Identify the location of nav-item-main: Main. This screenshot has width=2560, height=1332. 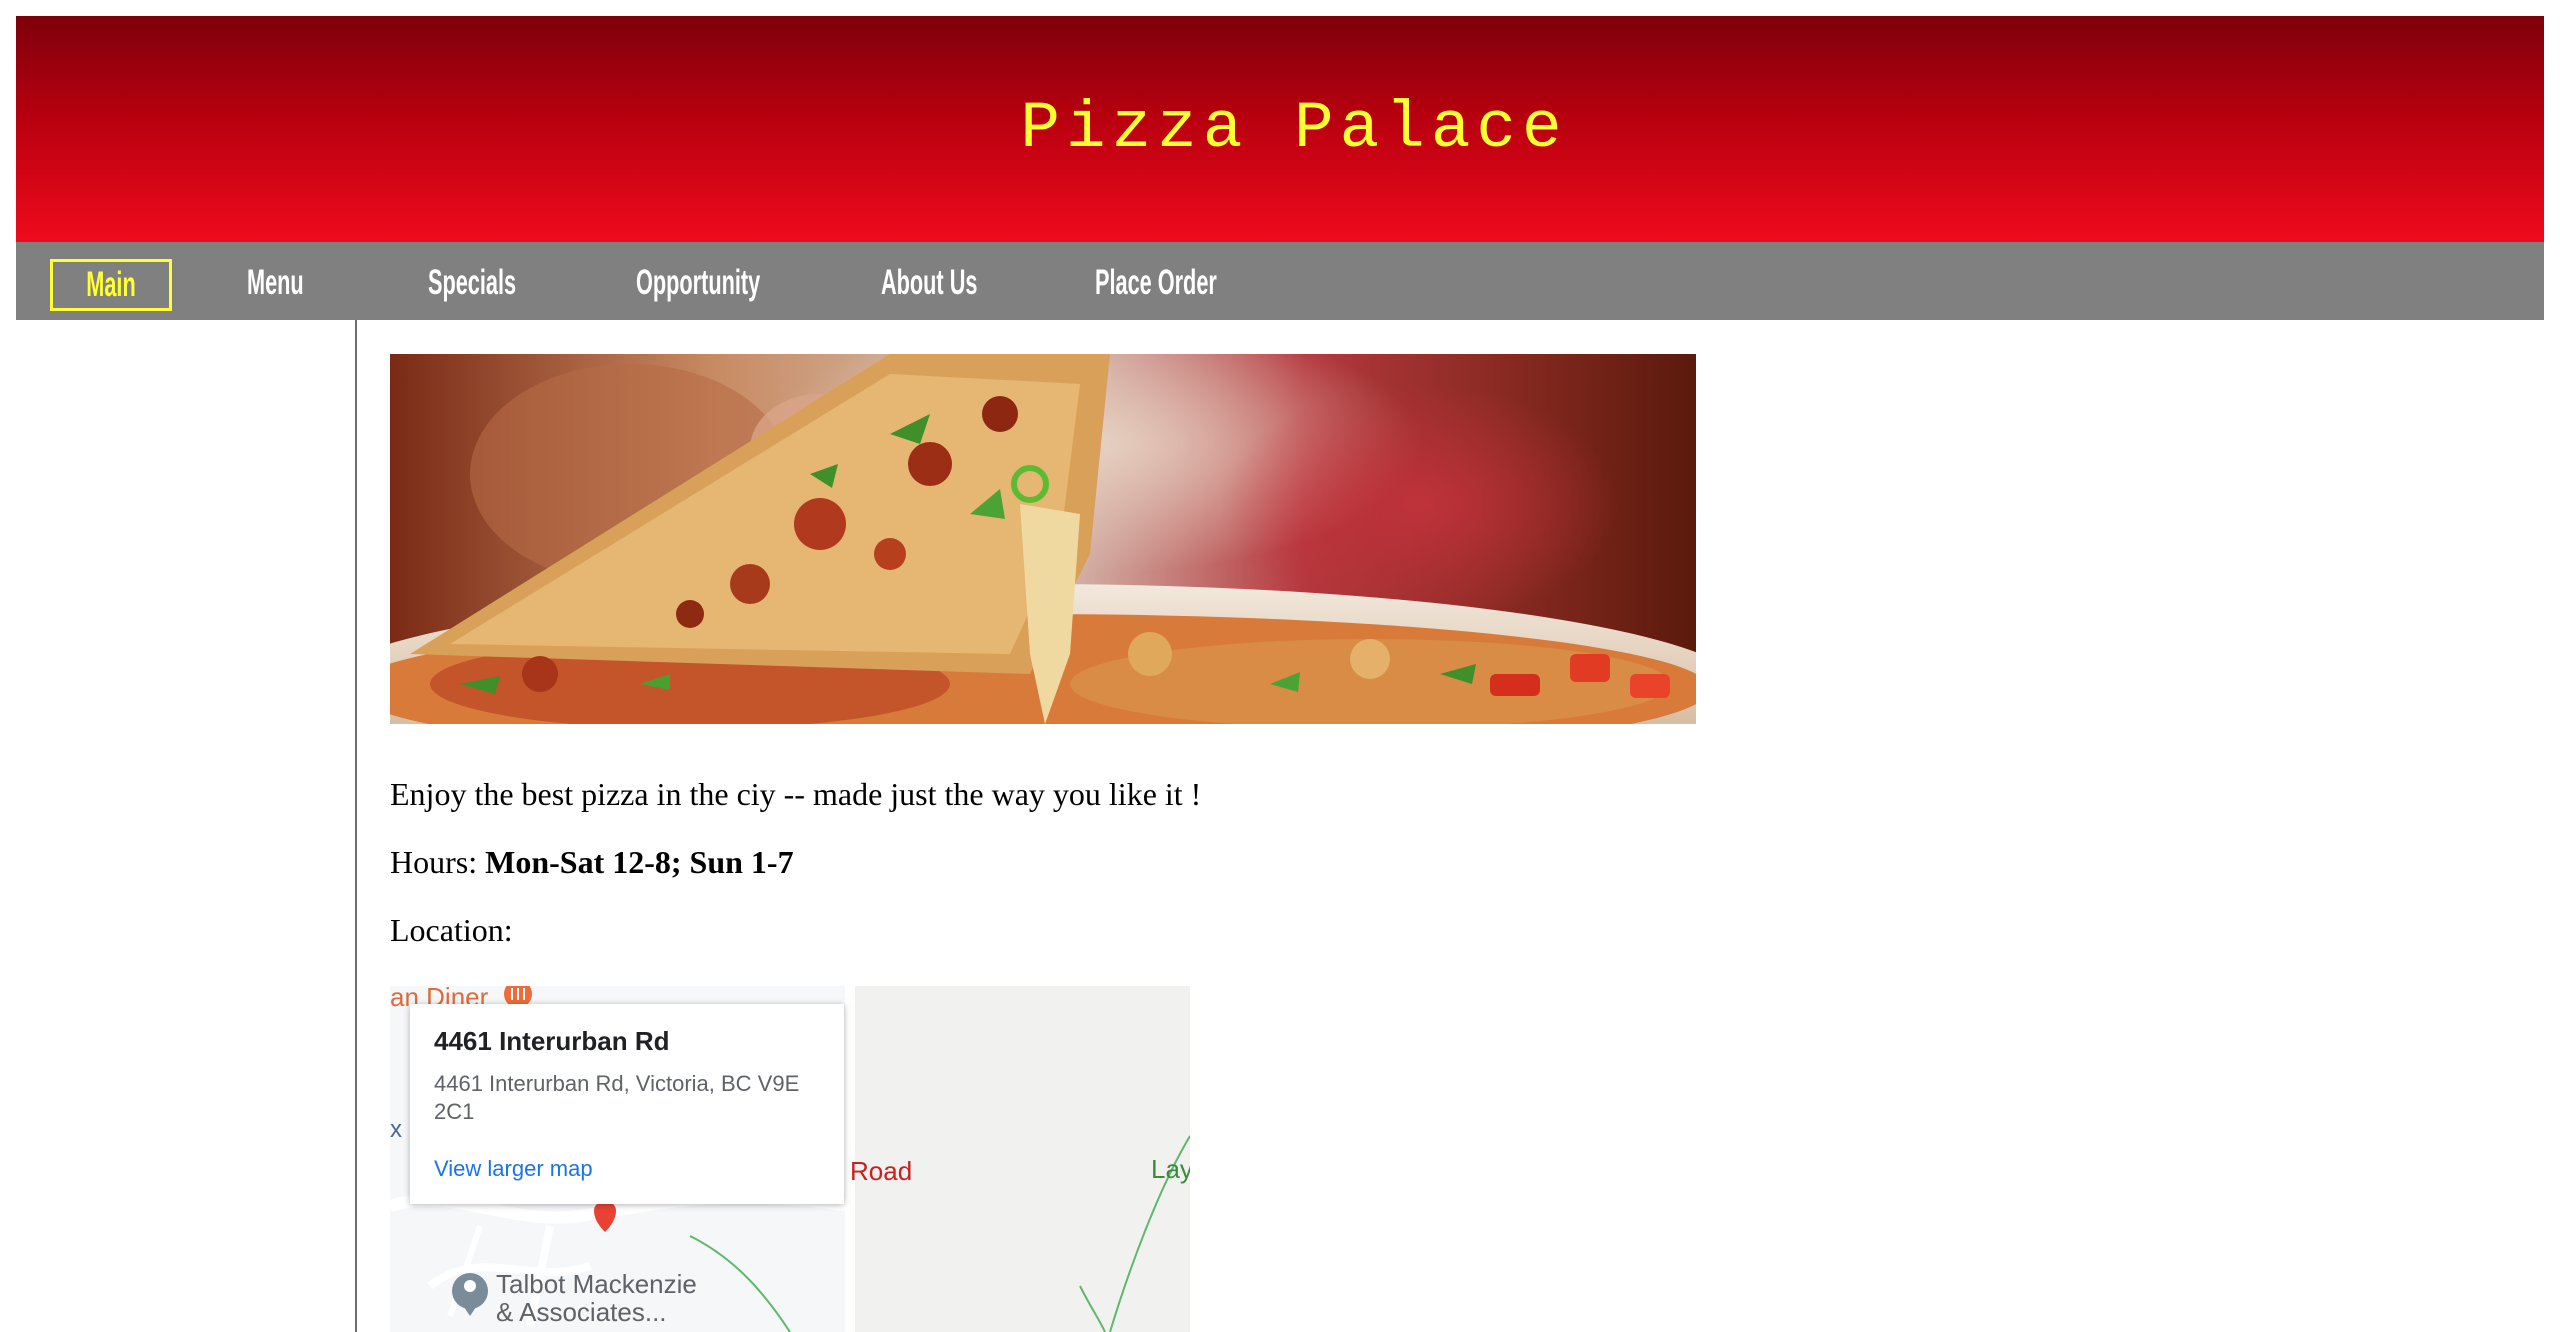
(111, 285).